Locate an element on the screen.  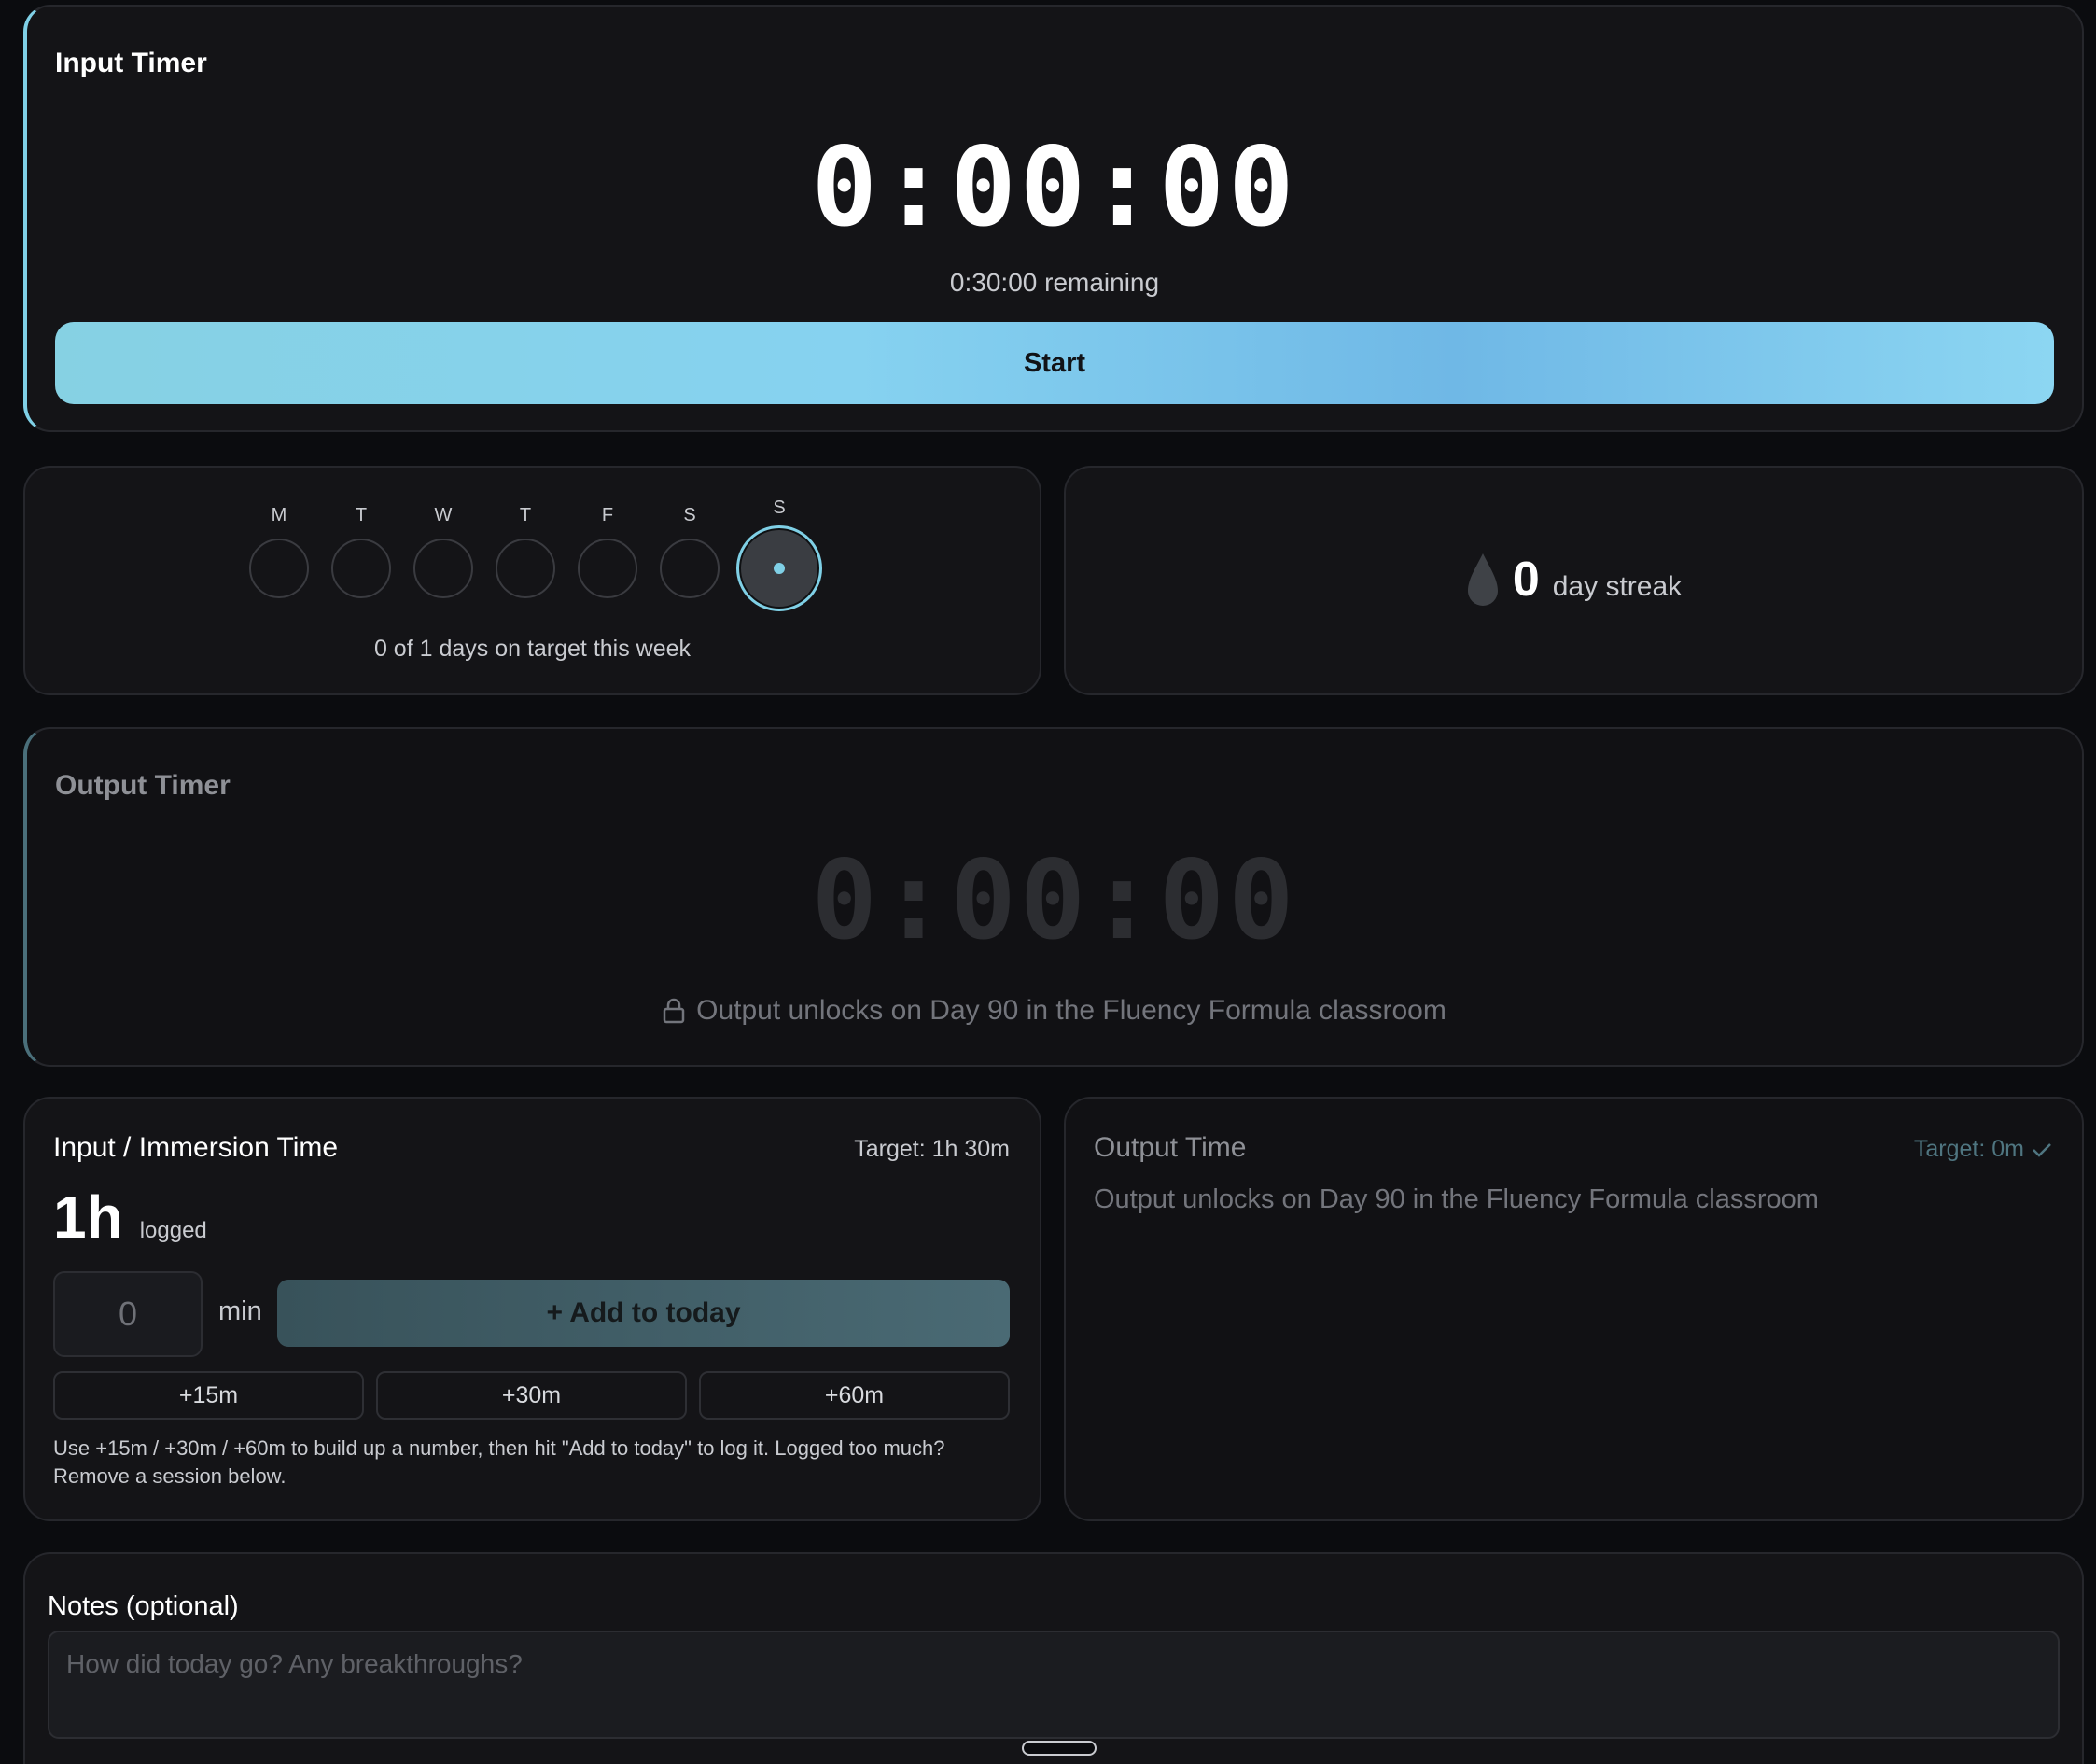
logged-value: 1h is located at coordinates (88, 1217).